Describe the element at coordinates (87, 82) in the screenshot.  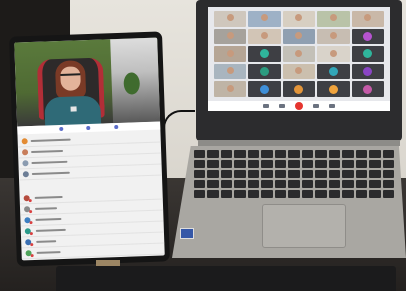
I see `webcam-video` at that location.